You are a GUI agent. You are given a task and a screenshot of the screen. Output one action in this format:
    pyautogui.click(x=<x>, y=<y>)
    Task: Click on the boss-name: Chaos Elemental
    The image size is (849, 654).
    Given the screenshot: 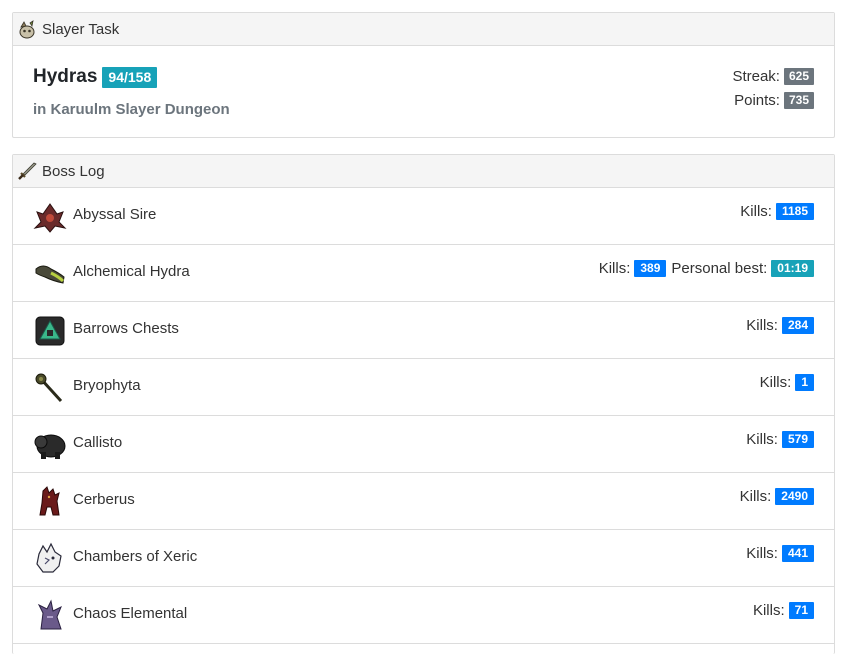 What is the action you would take?
    pyautogui.click(x=130, y=613)
    